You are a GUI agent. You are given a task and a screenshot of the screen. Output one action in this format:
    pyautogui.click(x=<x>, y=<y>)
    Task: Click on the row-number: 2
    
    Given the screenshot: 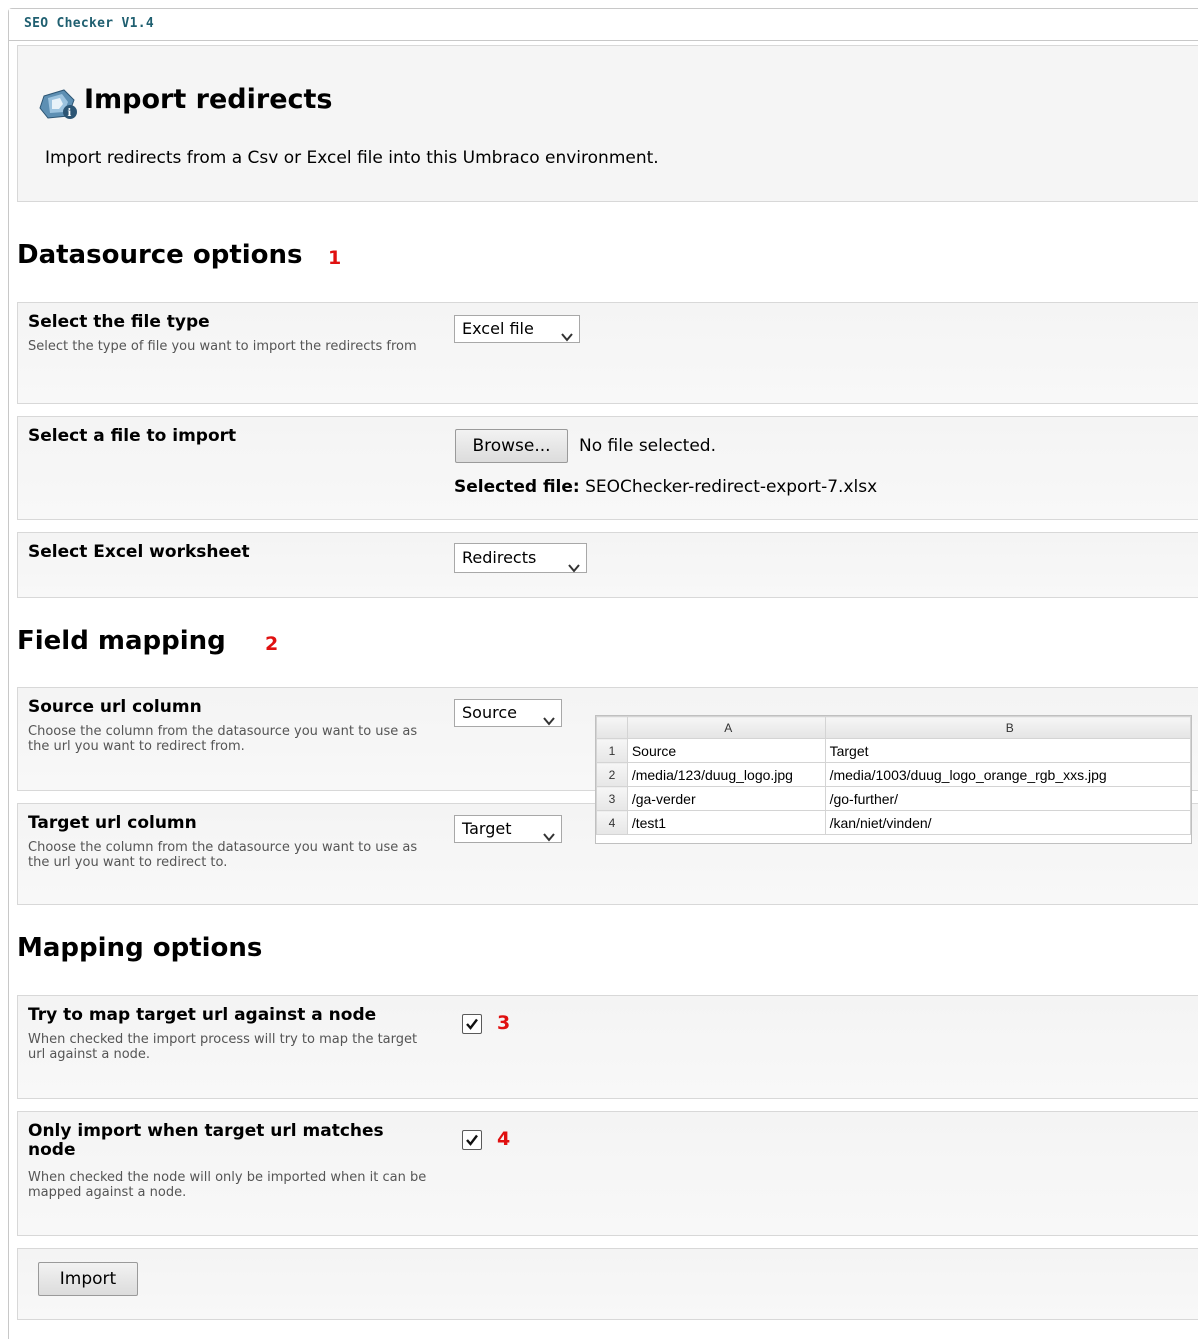 What is the action you would take?
    pyautogui.click(x=612, y=774)
    